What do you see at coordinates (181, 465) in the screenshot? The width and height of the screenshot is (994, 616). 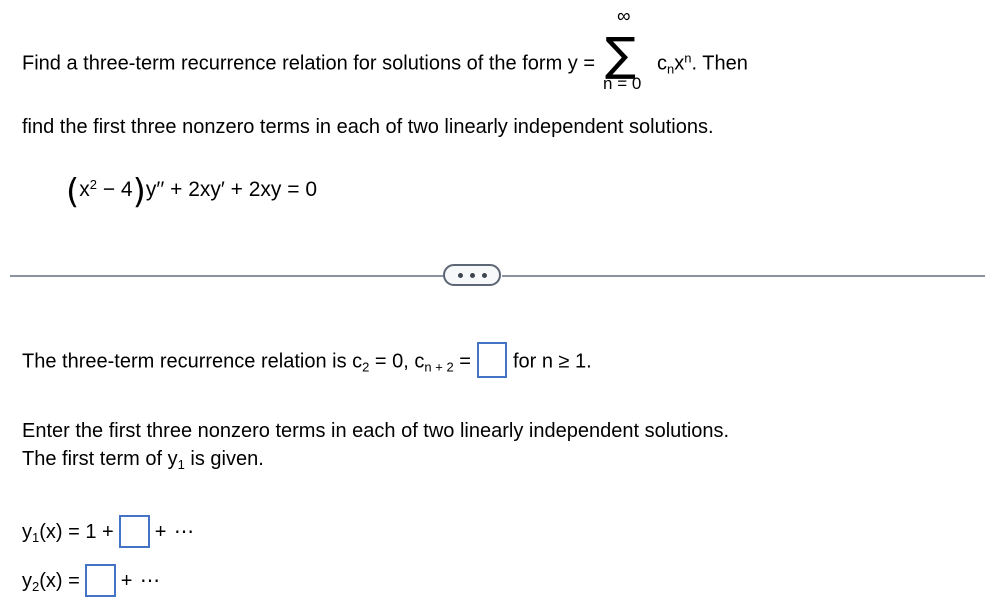 I see `instructions-y1-subscript: 1` at bounding box center [181, 465].